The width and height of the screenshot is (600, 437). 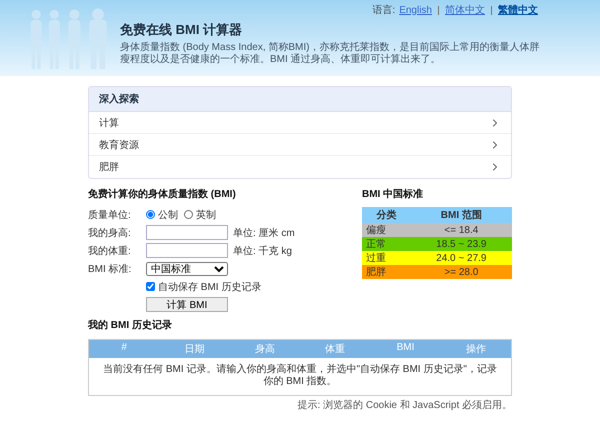 What do you see at coordinates (187, 269) in the screenshot?
I see `standard-select: 中国标准` at bounding box center [187, 269].